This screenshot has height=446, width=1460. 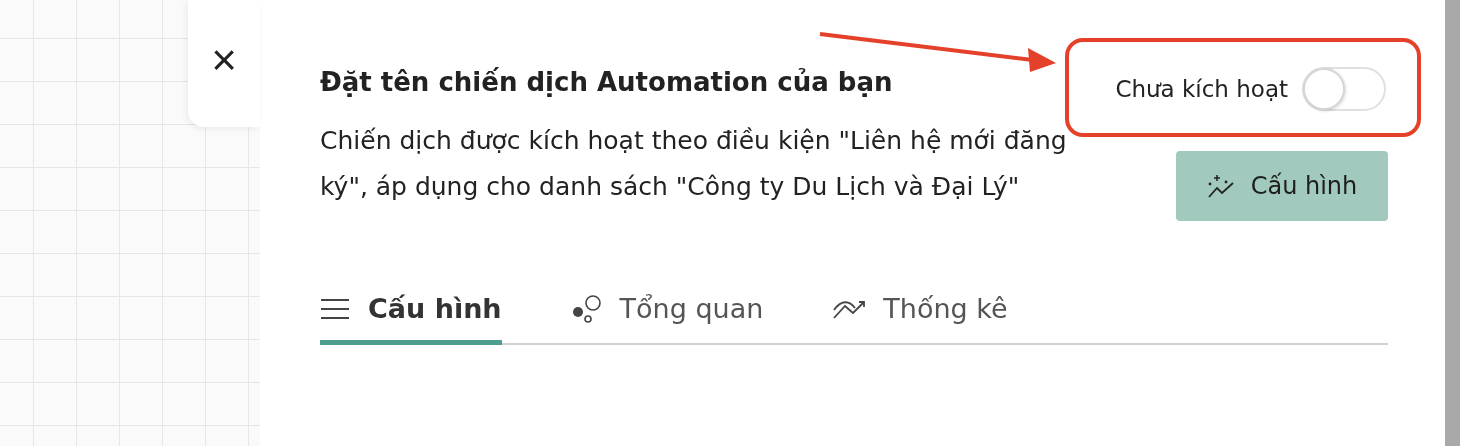 What do you see at coordinates (586, 308) in the screenshot?
I see `bubbles-icon` at bounding box center [586, 308].